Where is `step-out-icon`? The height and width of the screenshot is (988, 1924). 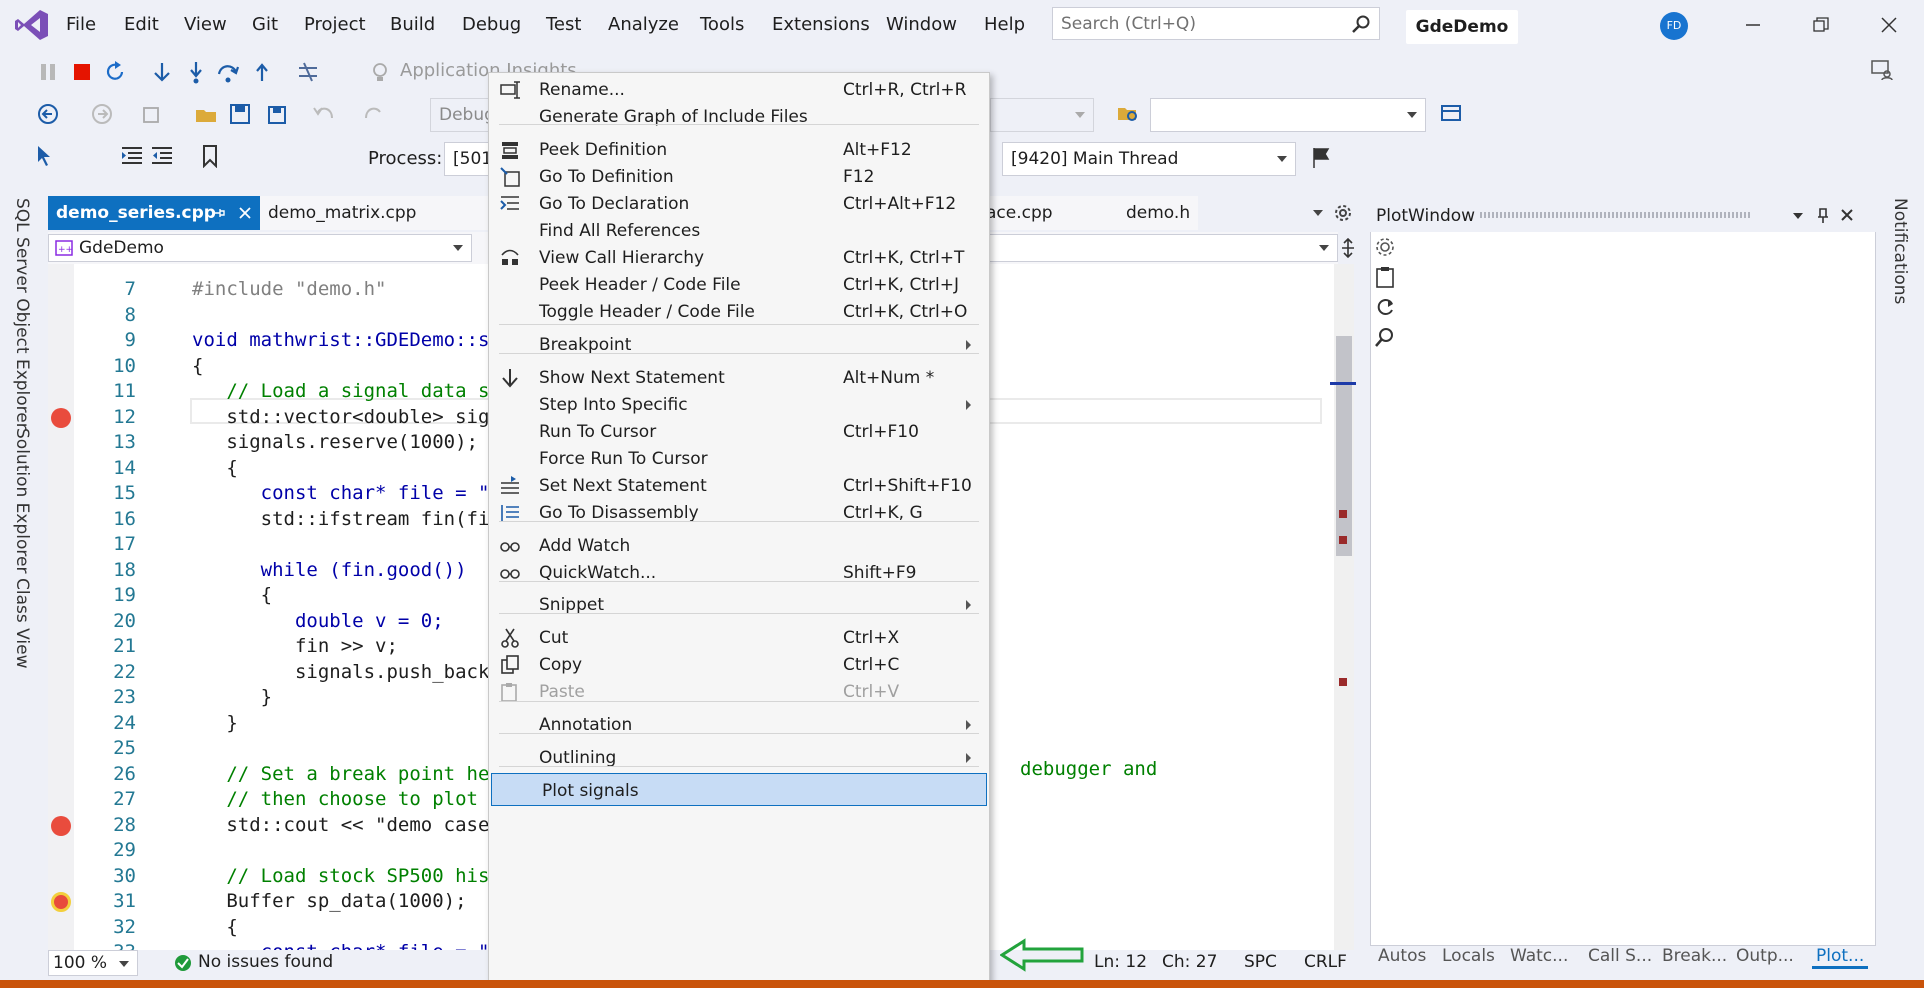 step-out-icon is located at coordinates (262, 72).